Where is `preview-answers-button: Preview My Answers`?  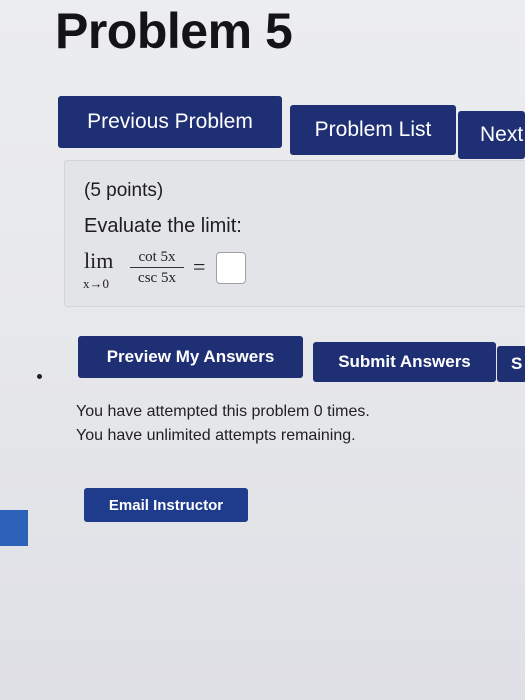
preview-answers-button: Preview My Answers is located at coordinates (190, 357).